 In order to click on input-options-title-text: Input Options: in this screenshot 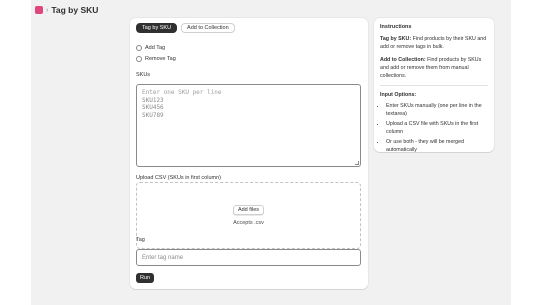, I will do `click(398, 94)`.